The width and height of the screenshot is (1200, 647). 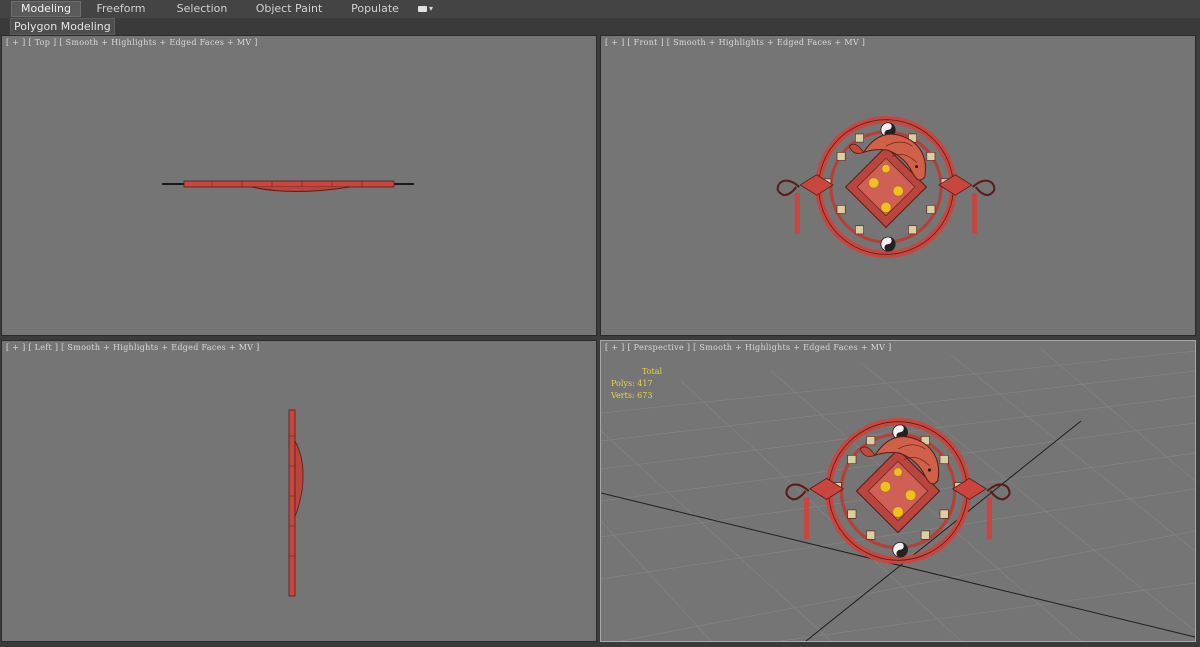 I want to click on chevron-down-icon: ▾, so click(x=431, y=8).